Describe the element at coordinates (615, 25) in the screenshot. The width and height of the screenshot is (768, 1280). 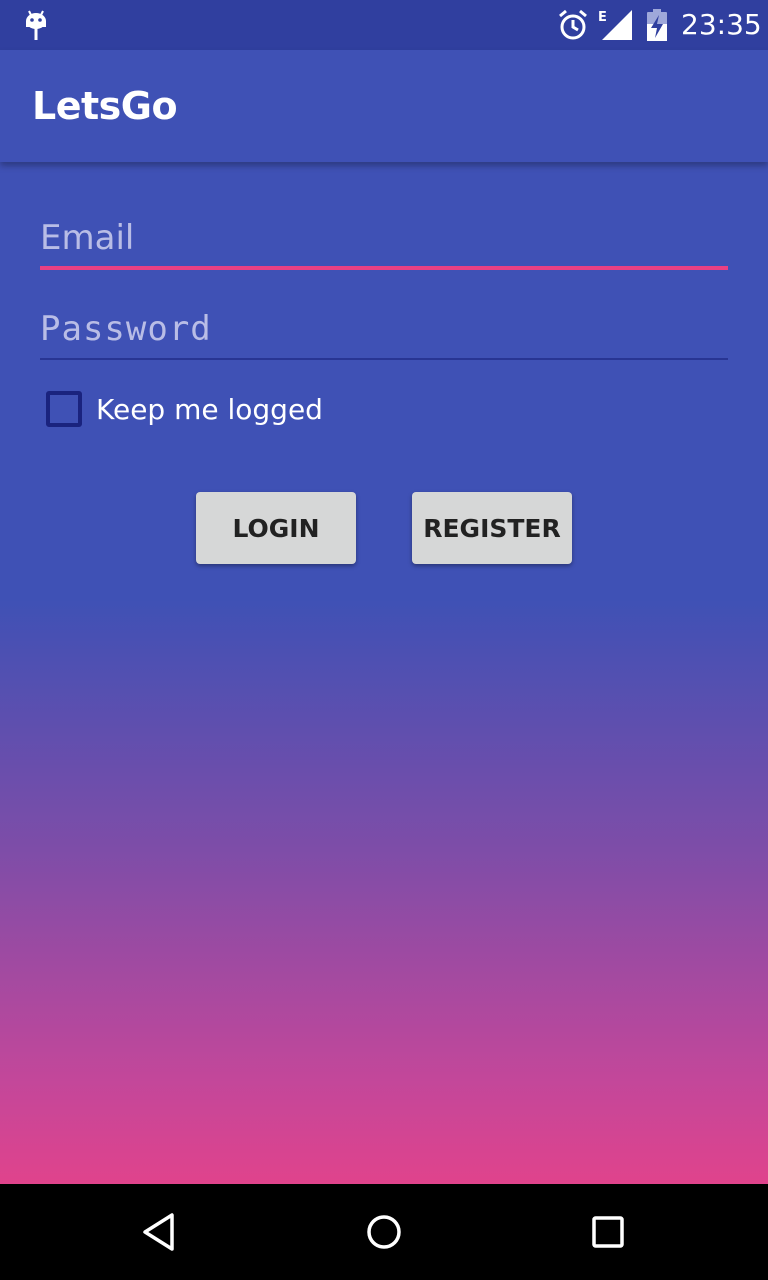
I see `cell-signal-icon: E` at that location.